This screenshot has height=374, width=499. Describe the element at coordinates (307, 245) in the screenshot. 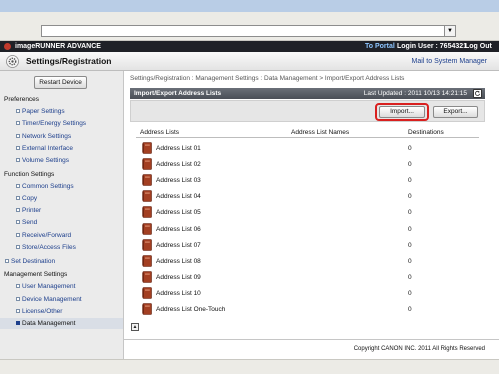

I see `table-row: Address List 07 0` at that location.